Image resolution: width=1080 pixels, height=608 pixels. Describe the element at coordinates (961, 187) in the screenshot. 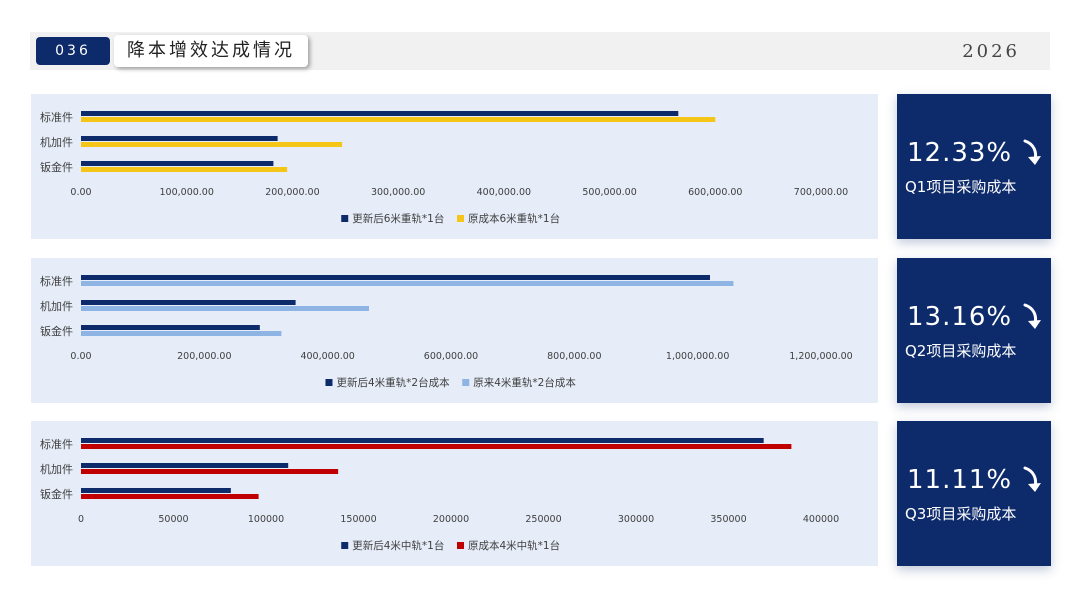

I see `stat-label: Q1项目采购成本` at that location.